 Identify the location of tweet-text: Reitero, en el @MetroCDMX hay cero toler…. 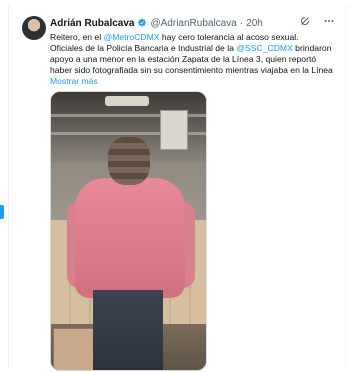
(193, 59).